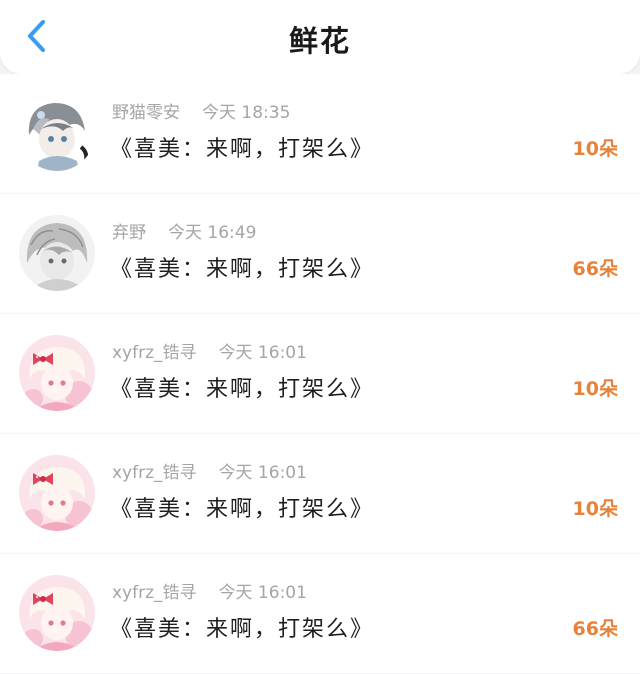 The width and height of the screenshot is (640, 674). I want to click on anime-avatar-gray-hair-icon, so click(57, 133).